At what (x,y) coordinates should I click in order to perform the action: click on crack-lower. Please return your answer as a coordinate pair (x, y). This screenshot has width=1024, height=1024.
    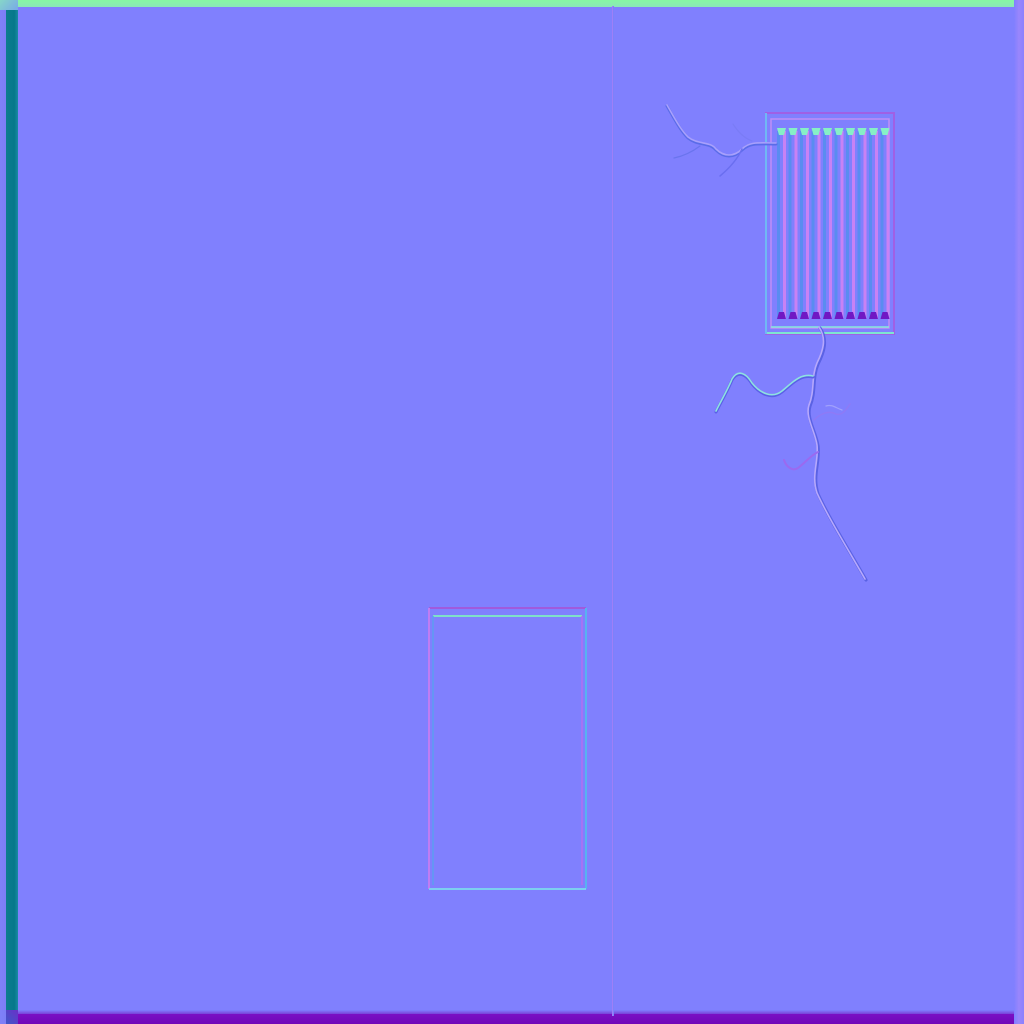
    Looking at the image, I should click on (791, 454).